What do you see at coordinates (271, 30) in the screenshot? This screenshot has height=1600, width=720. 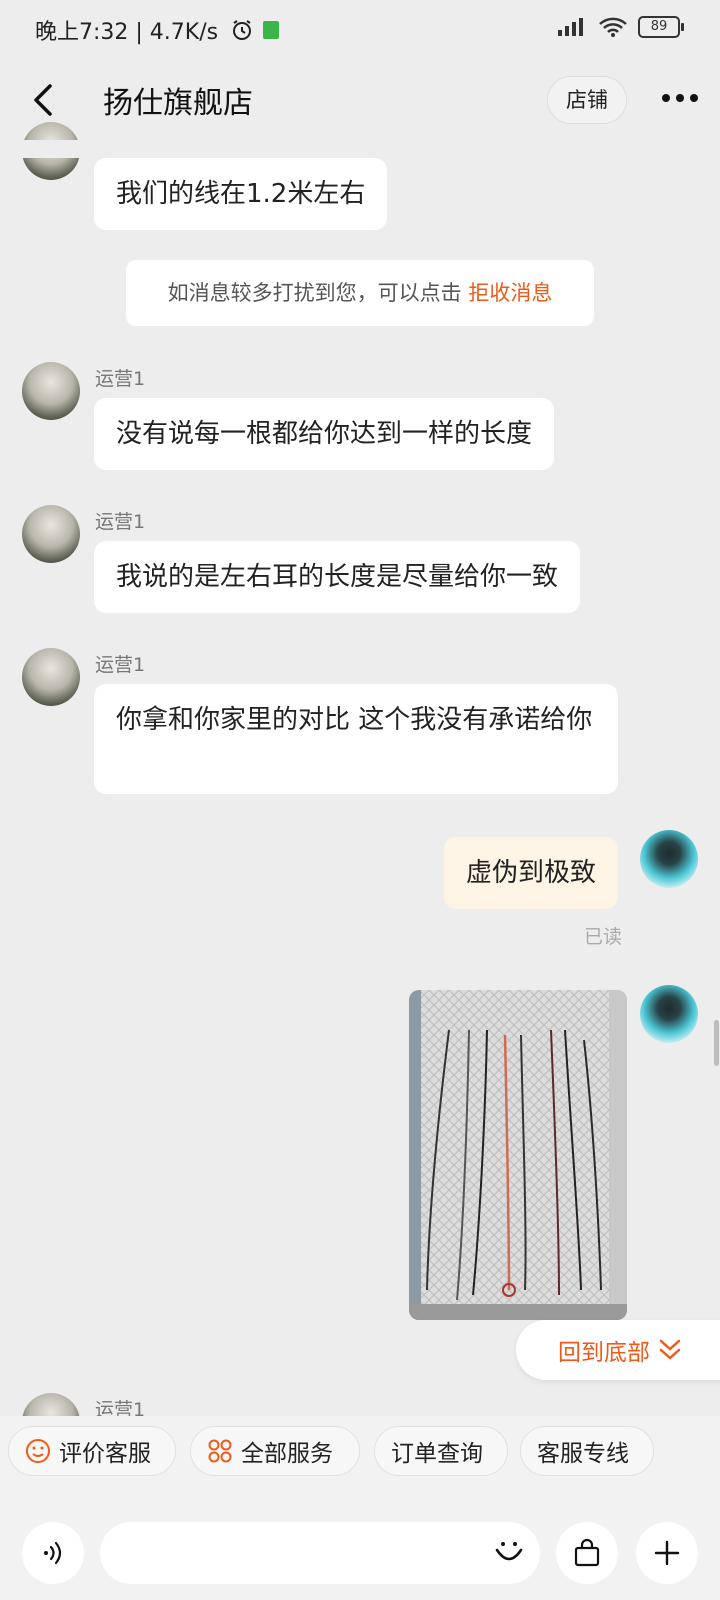 I see `app-notification-icon` at bounding box center [271, 30].